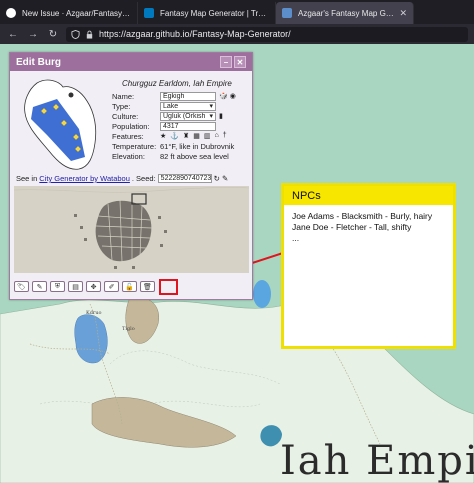 The height and width of the screenshot is (483, 474). Describe the element at coordinates (121, 106) in the screenshot. I see `field-label: Type:` at that location.